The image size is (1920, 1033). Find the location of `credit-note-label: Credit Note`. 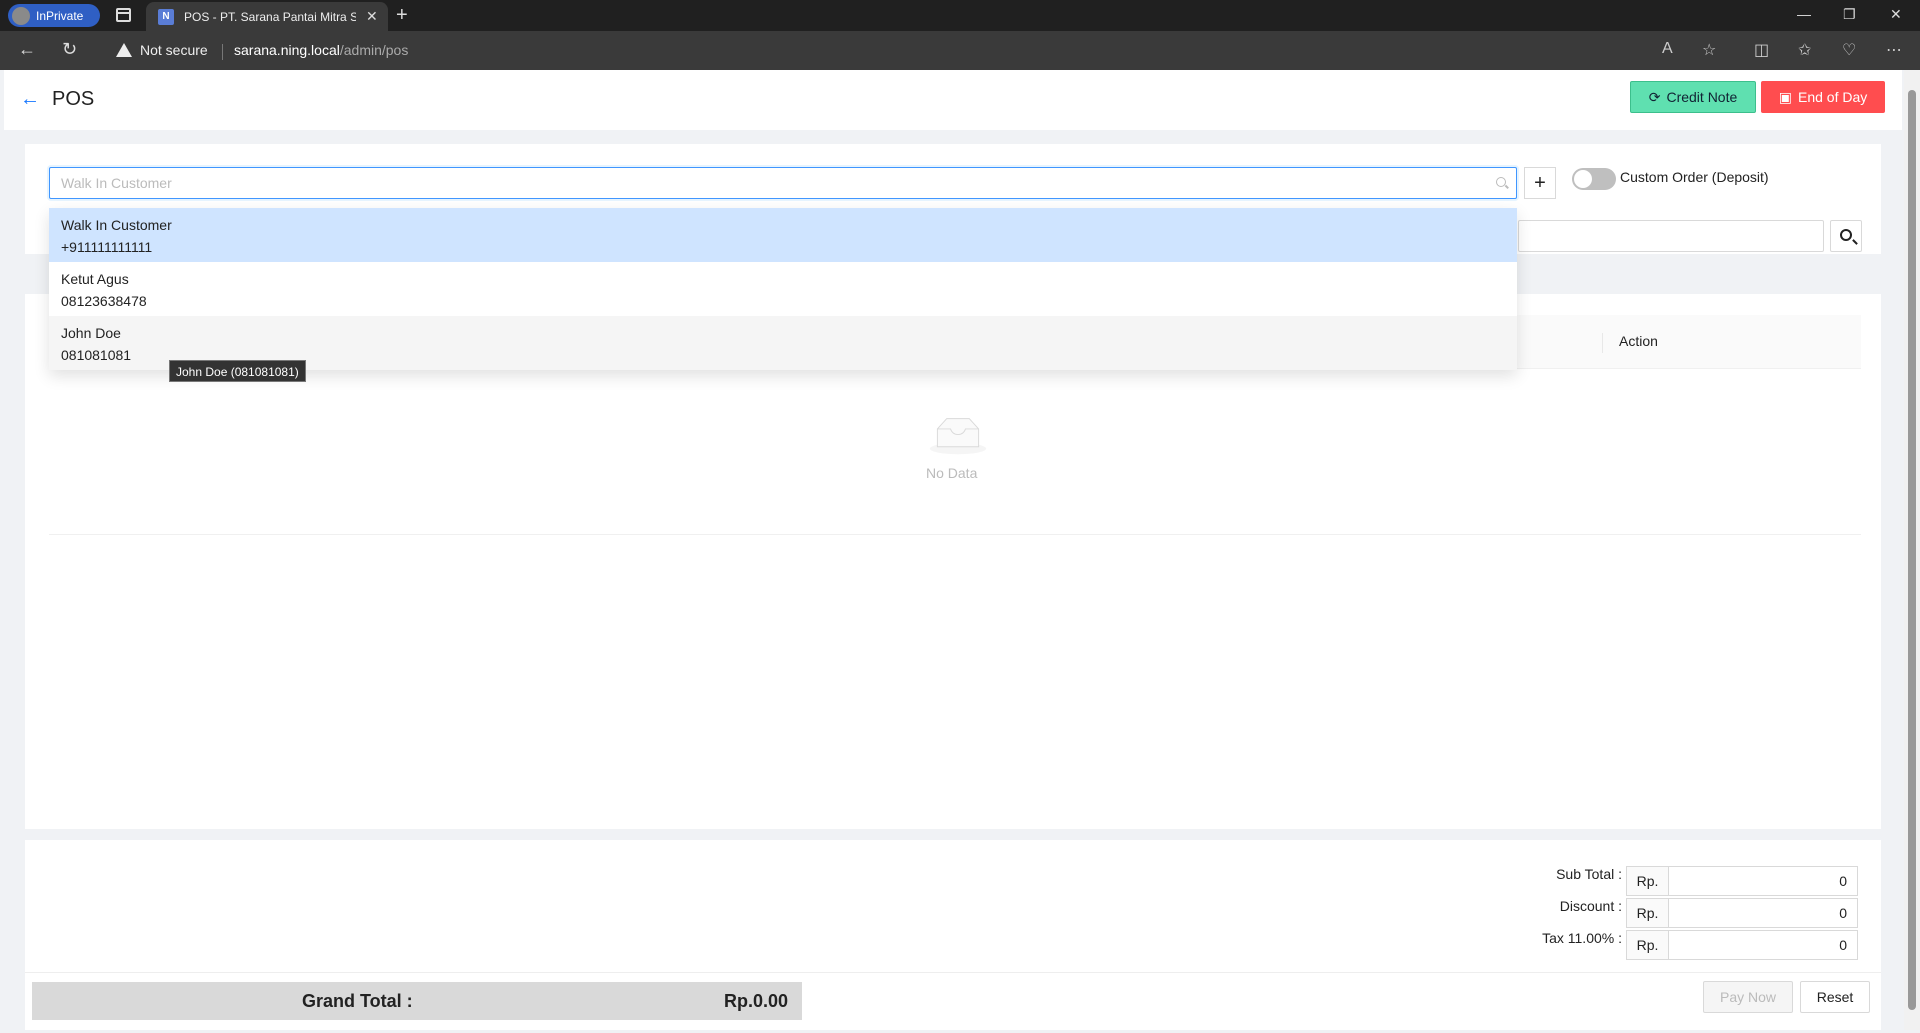

credit-note-label: Credit Note is located at coordinates (1702, 97).